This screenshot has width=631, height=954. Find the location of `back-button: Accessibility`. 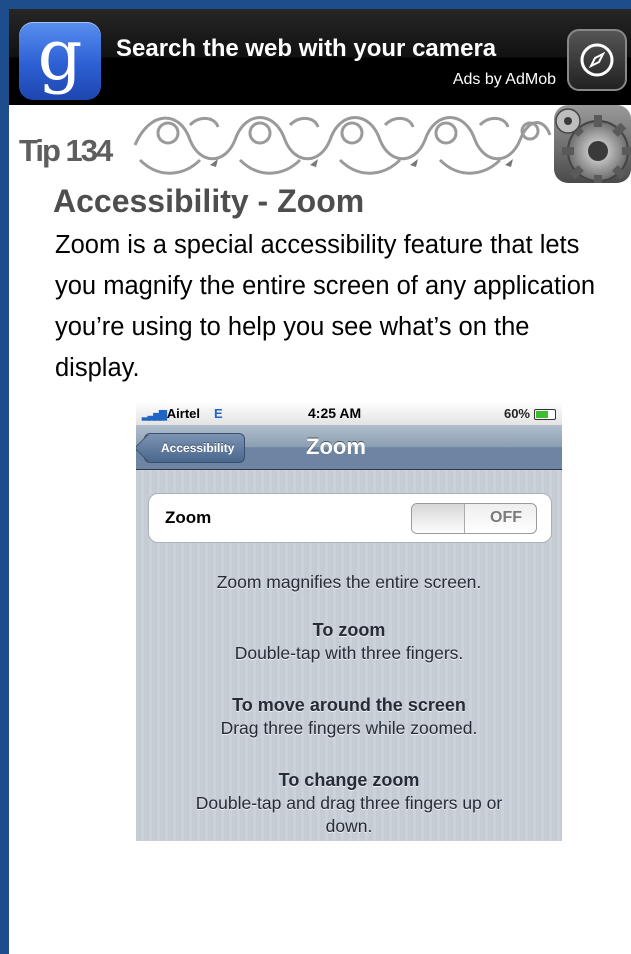

back-button: Accessibility is located at coordinates (195, 448).